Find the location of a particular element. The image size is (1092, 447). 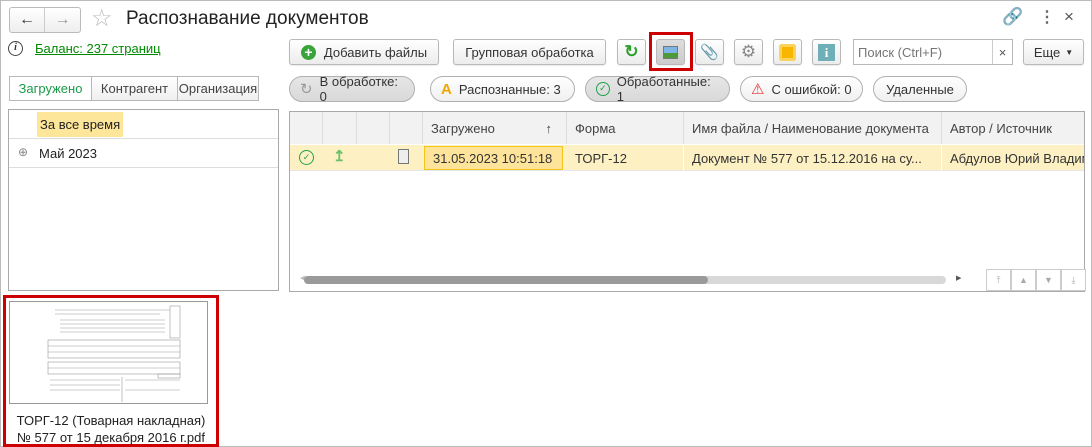

filter-label: Удаленные is located at coordinates (920, 89).